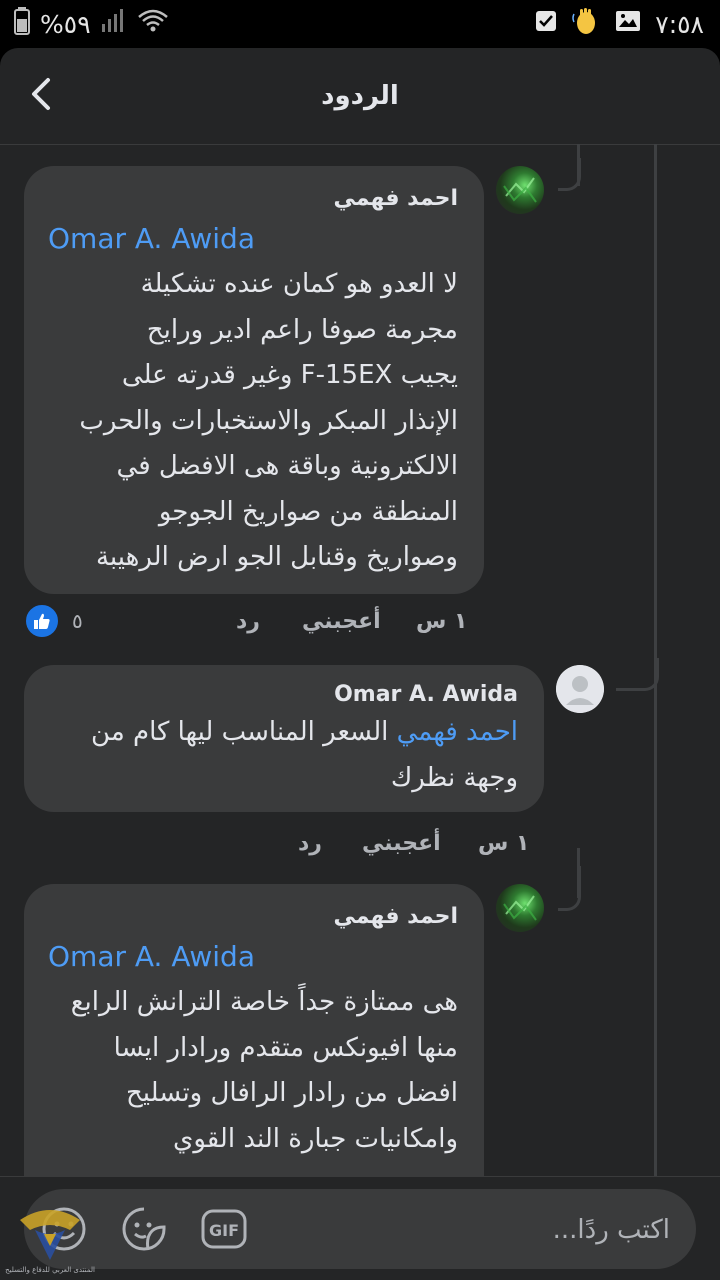  I want to click on reply-composer-bar: GIF, so click(360, 1228).